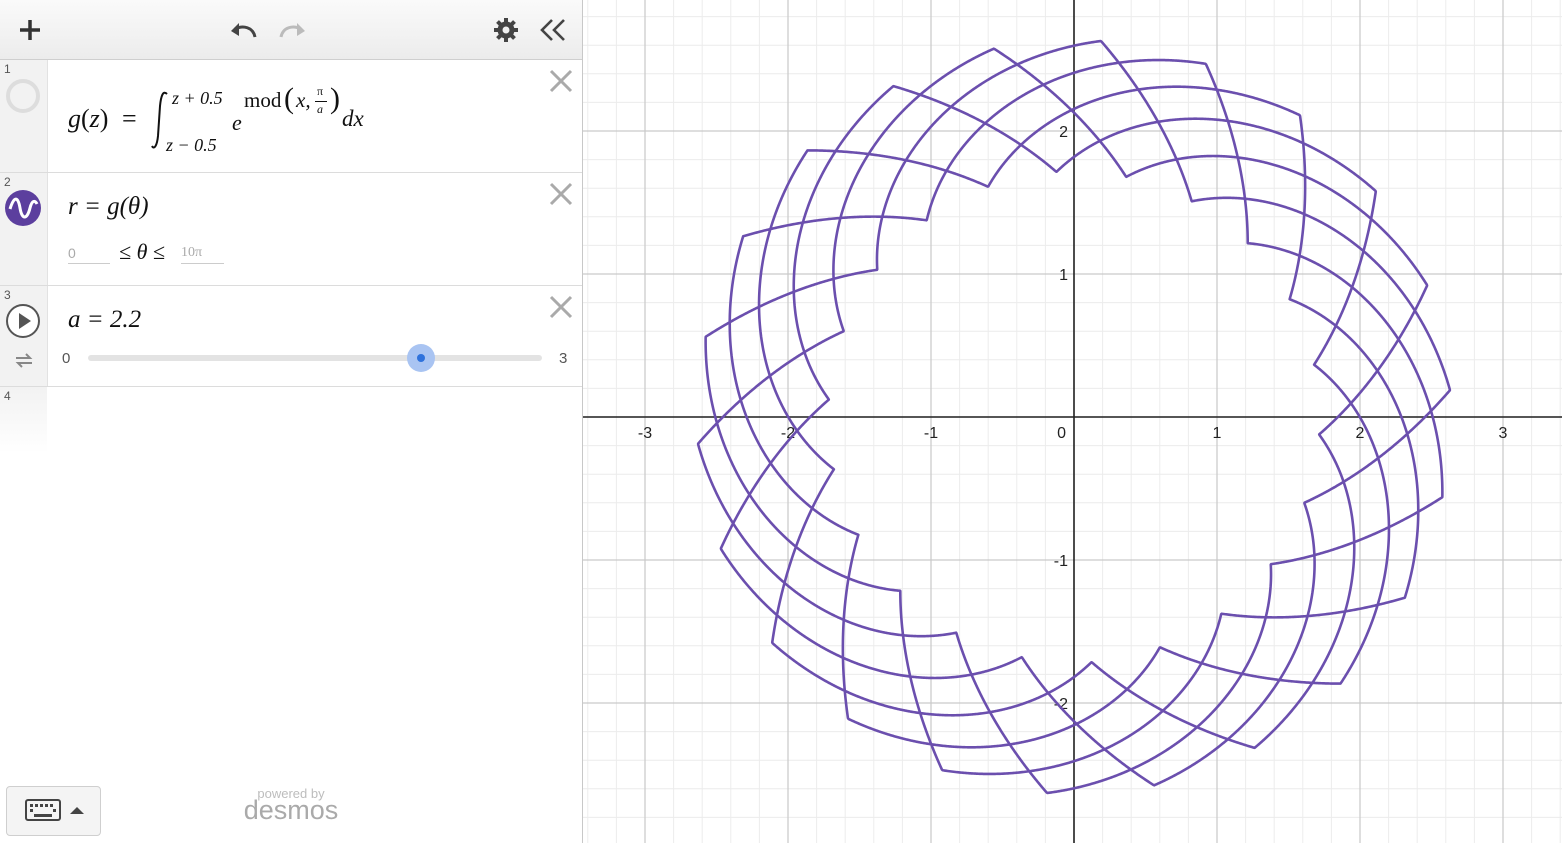 This screenshot has height=843, width=1562. What do you see at coordinates (7, 69) in the screenshot?
I see `expression-index: 1` at bounding box center [7, 69].